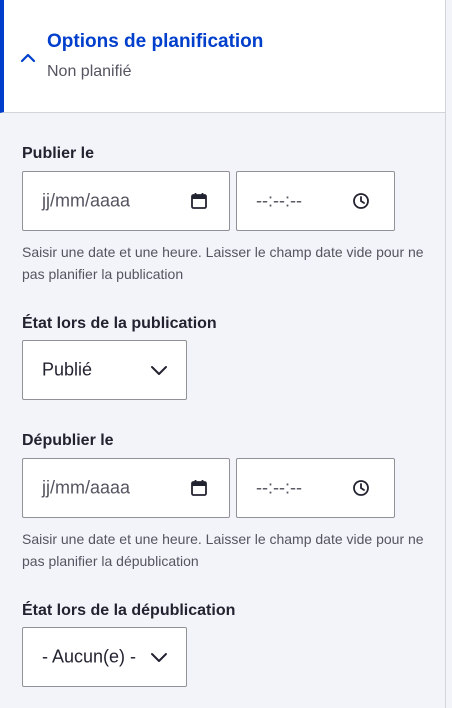 The width and height of the screenshot is (452, 708). What do you see at coordinates (58, 153) in the screenshot?
I see `publish-date-label: Publier le` at bounding box center [58, 153].